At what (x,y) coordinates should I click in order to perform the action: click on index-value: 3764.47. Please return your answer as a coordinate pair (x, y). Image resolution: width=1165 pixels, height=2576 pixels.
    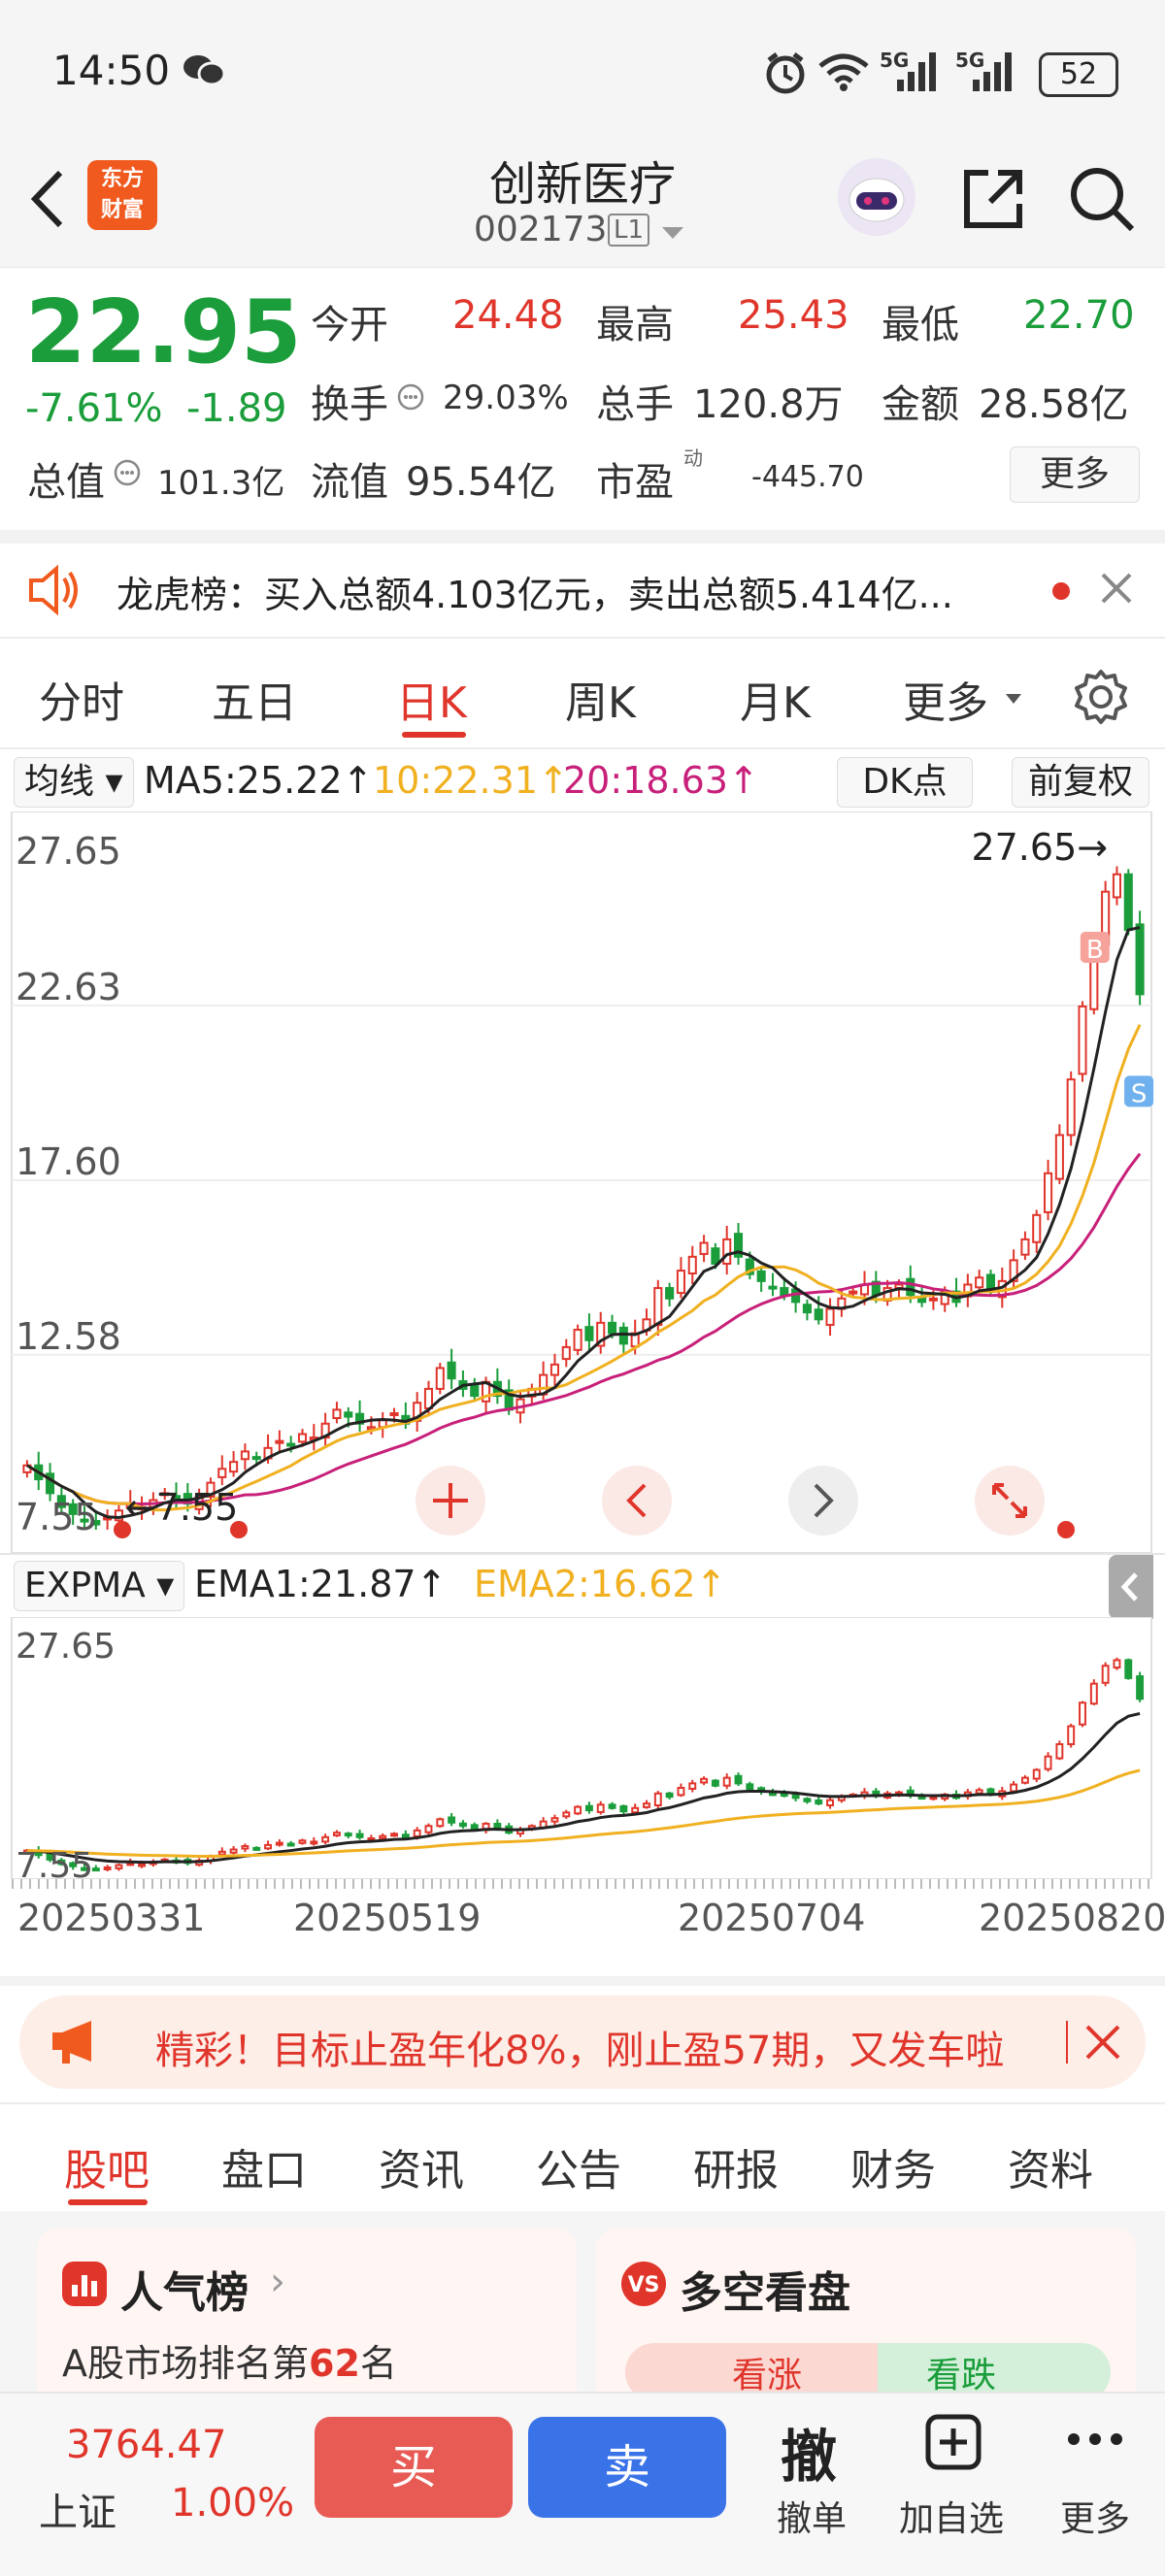
    Looking at the image, I should click on (146, 2445).